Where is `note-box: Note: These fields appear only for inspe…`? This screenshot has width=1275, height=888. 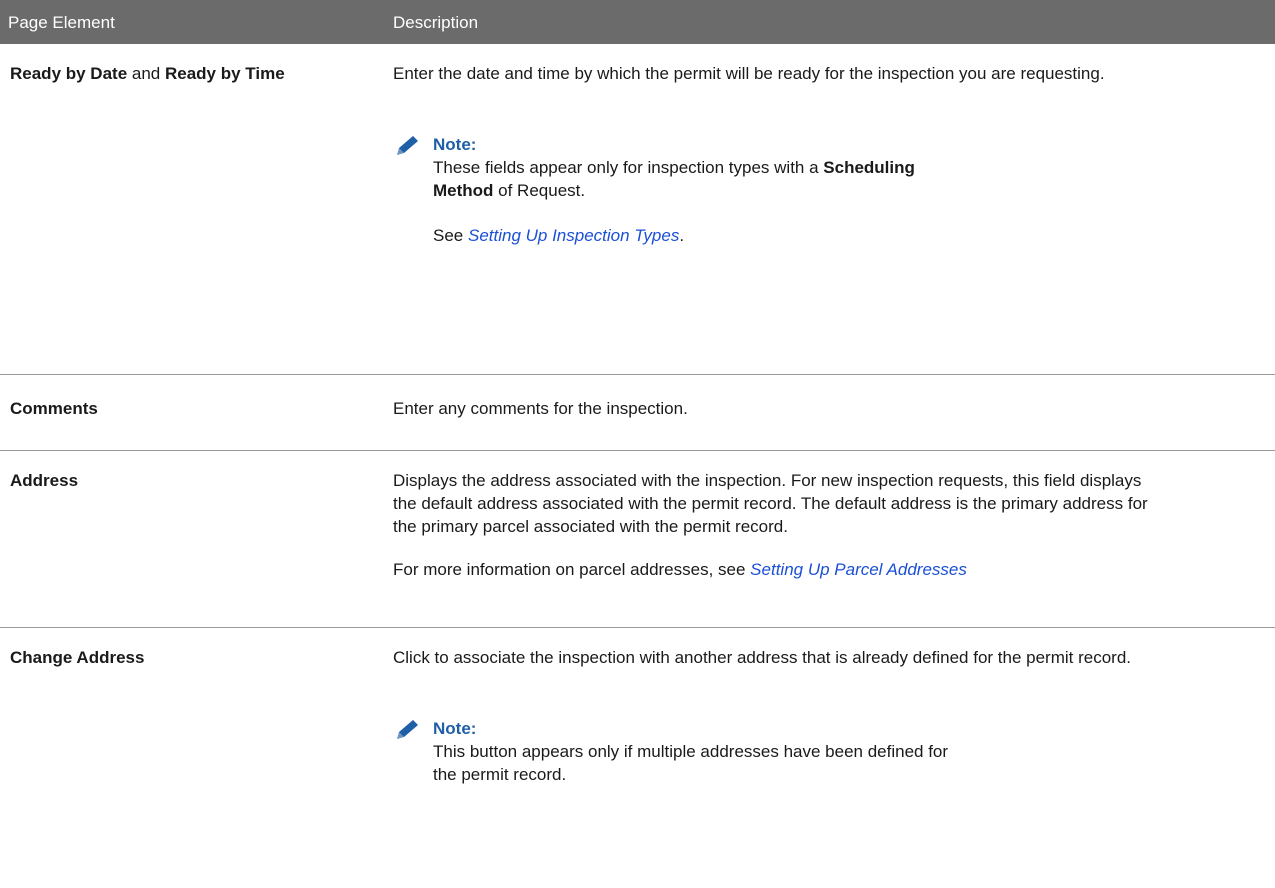
note-box: Note: These fields appear only for inspe… is located at coordinates (673, 190).